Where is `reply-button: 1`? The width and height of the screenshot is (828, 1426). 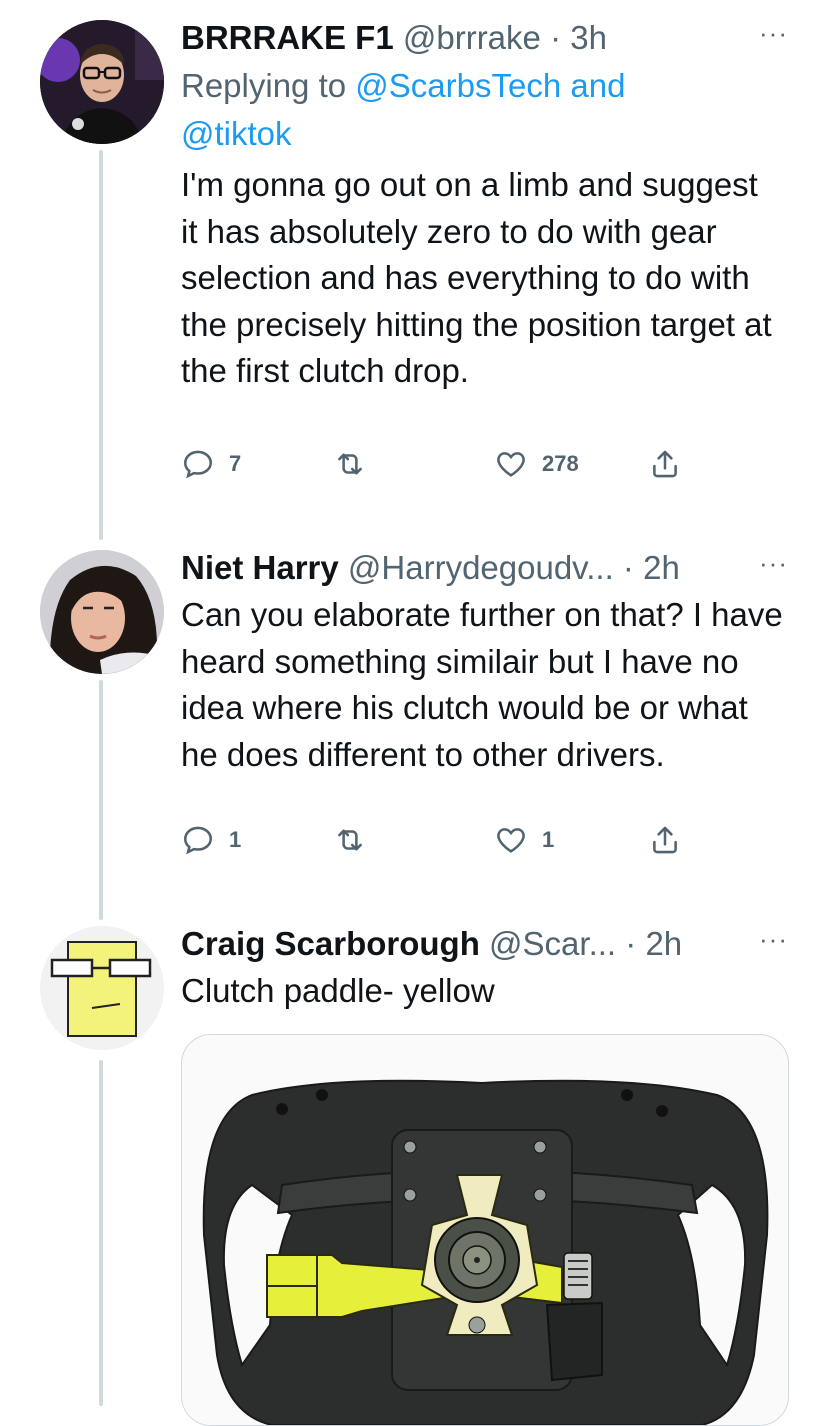 reply-button: 1 is located at coordinates (211, 840).